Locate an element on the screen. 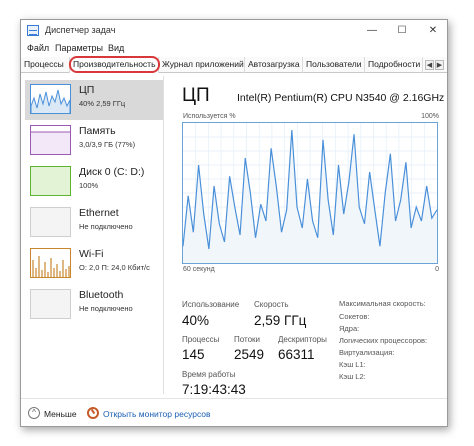  chevron-up-icon: ^ is located at coordinates (34, 413).